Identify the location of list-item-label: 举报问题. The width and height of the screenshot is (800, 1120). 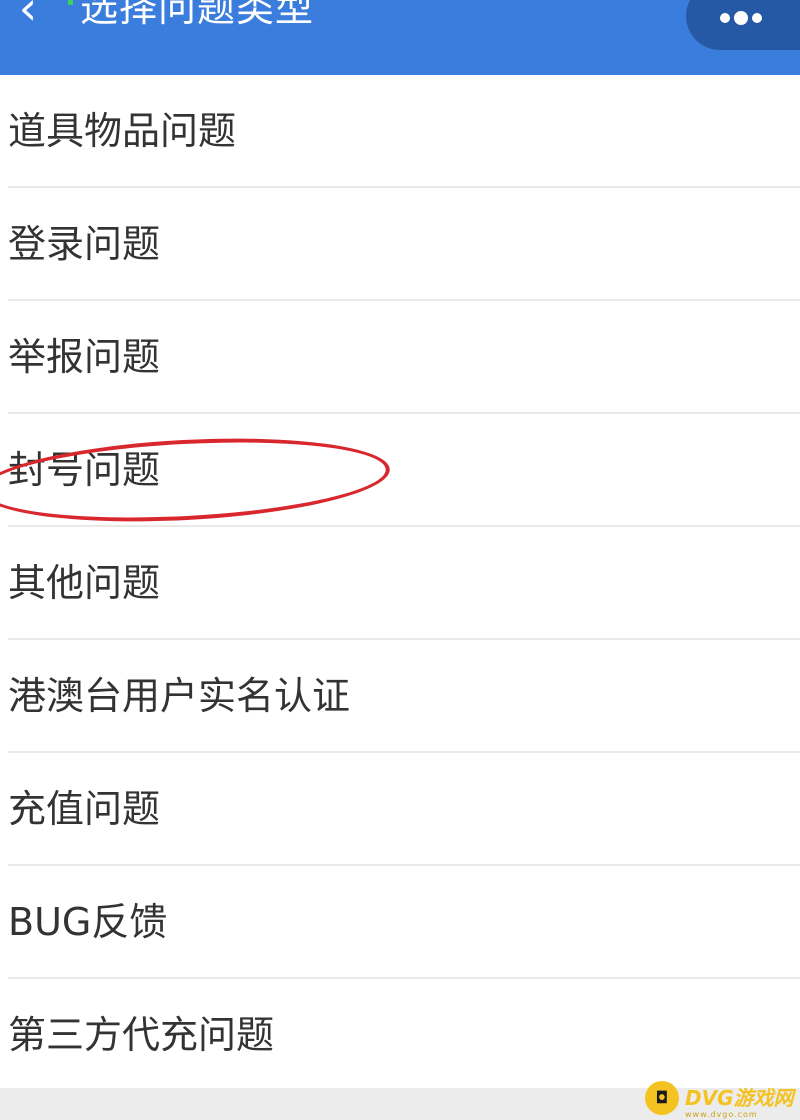
(84, 357).